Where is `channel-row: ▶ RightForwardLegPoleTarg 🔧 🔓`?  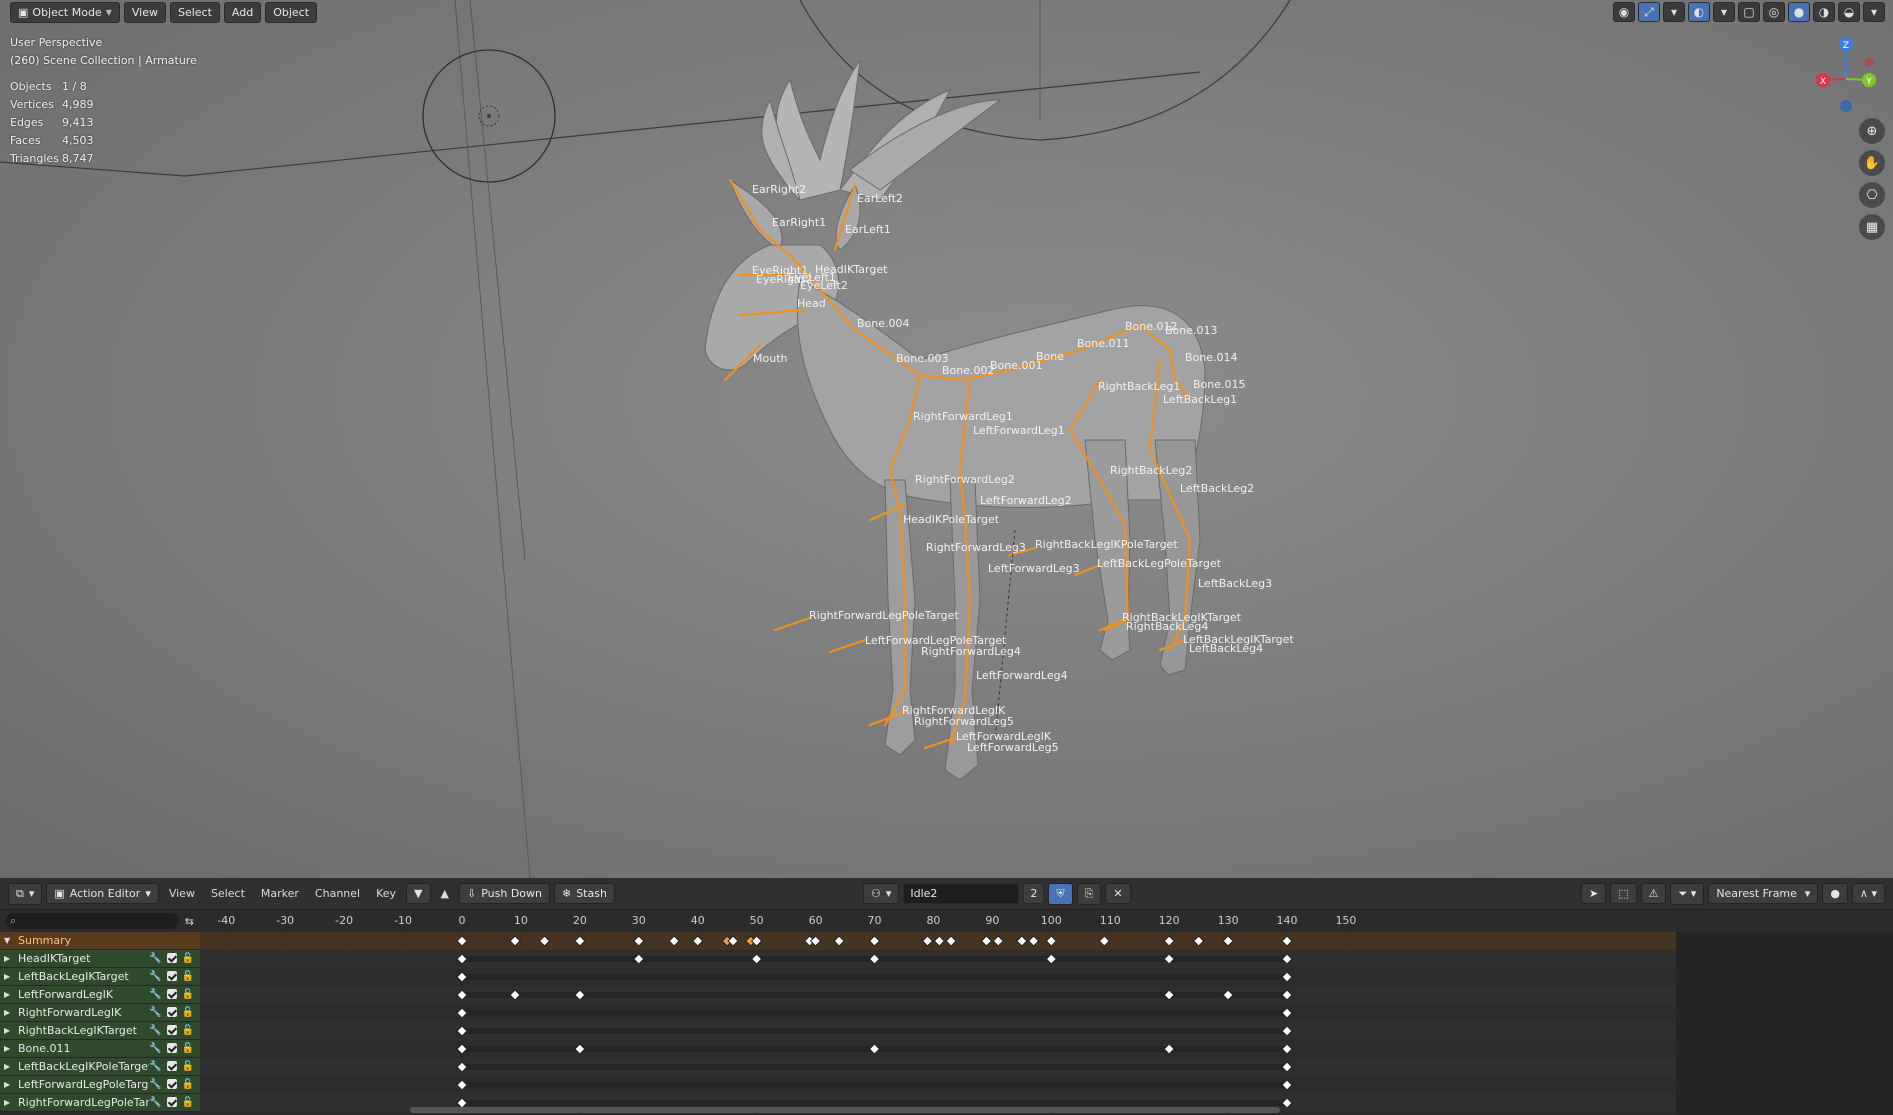 channel-row: ▶ RightForwardLegPoleTarg 🔧 🔓 is located at coordinates (100, 1103).